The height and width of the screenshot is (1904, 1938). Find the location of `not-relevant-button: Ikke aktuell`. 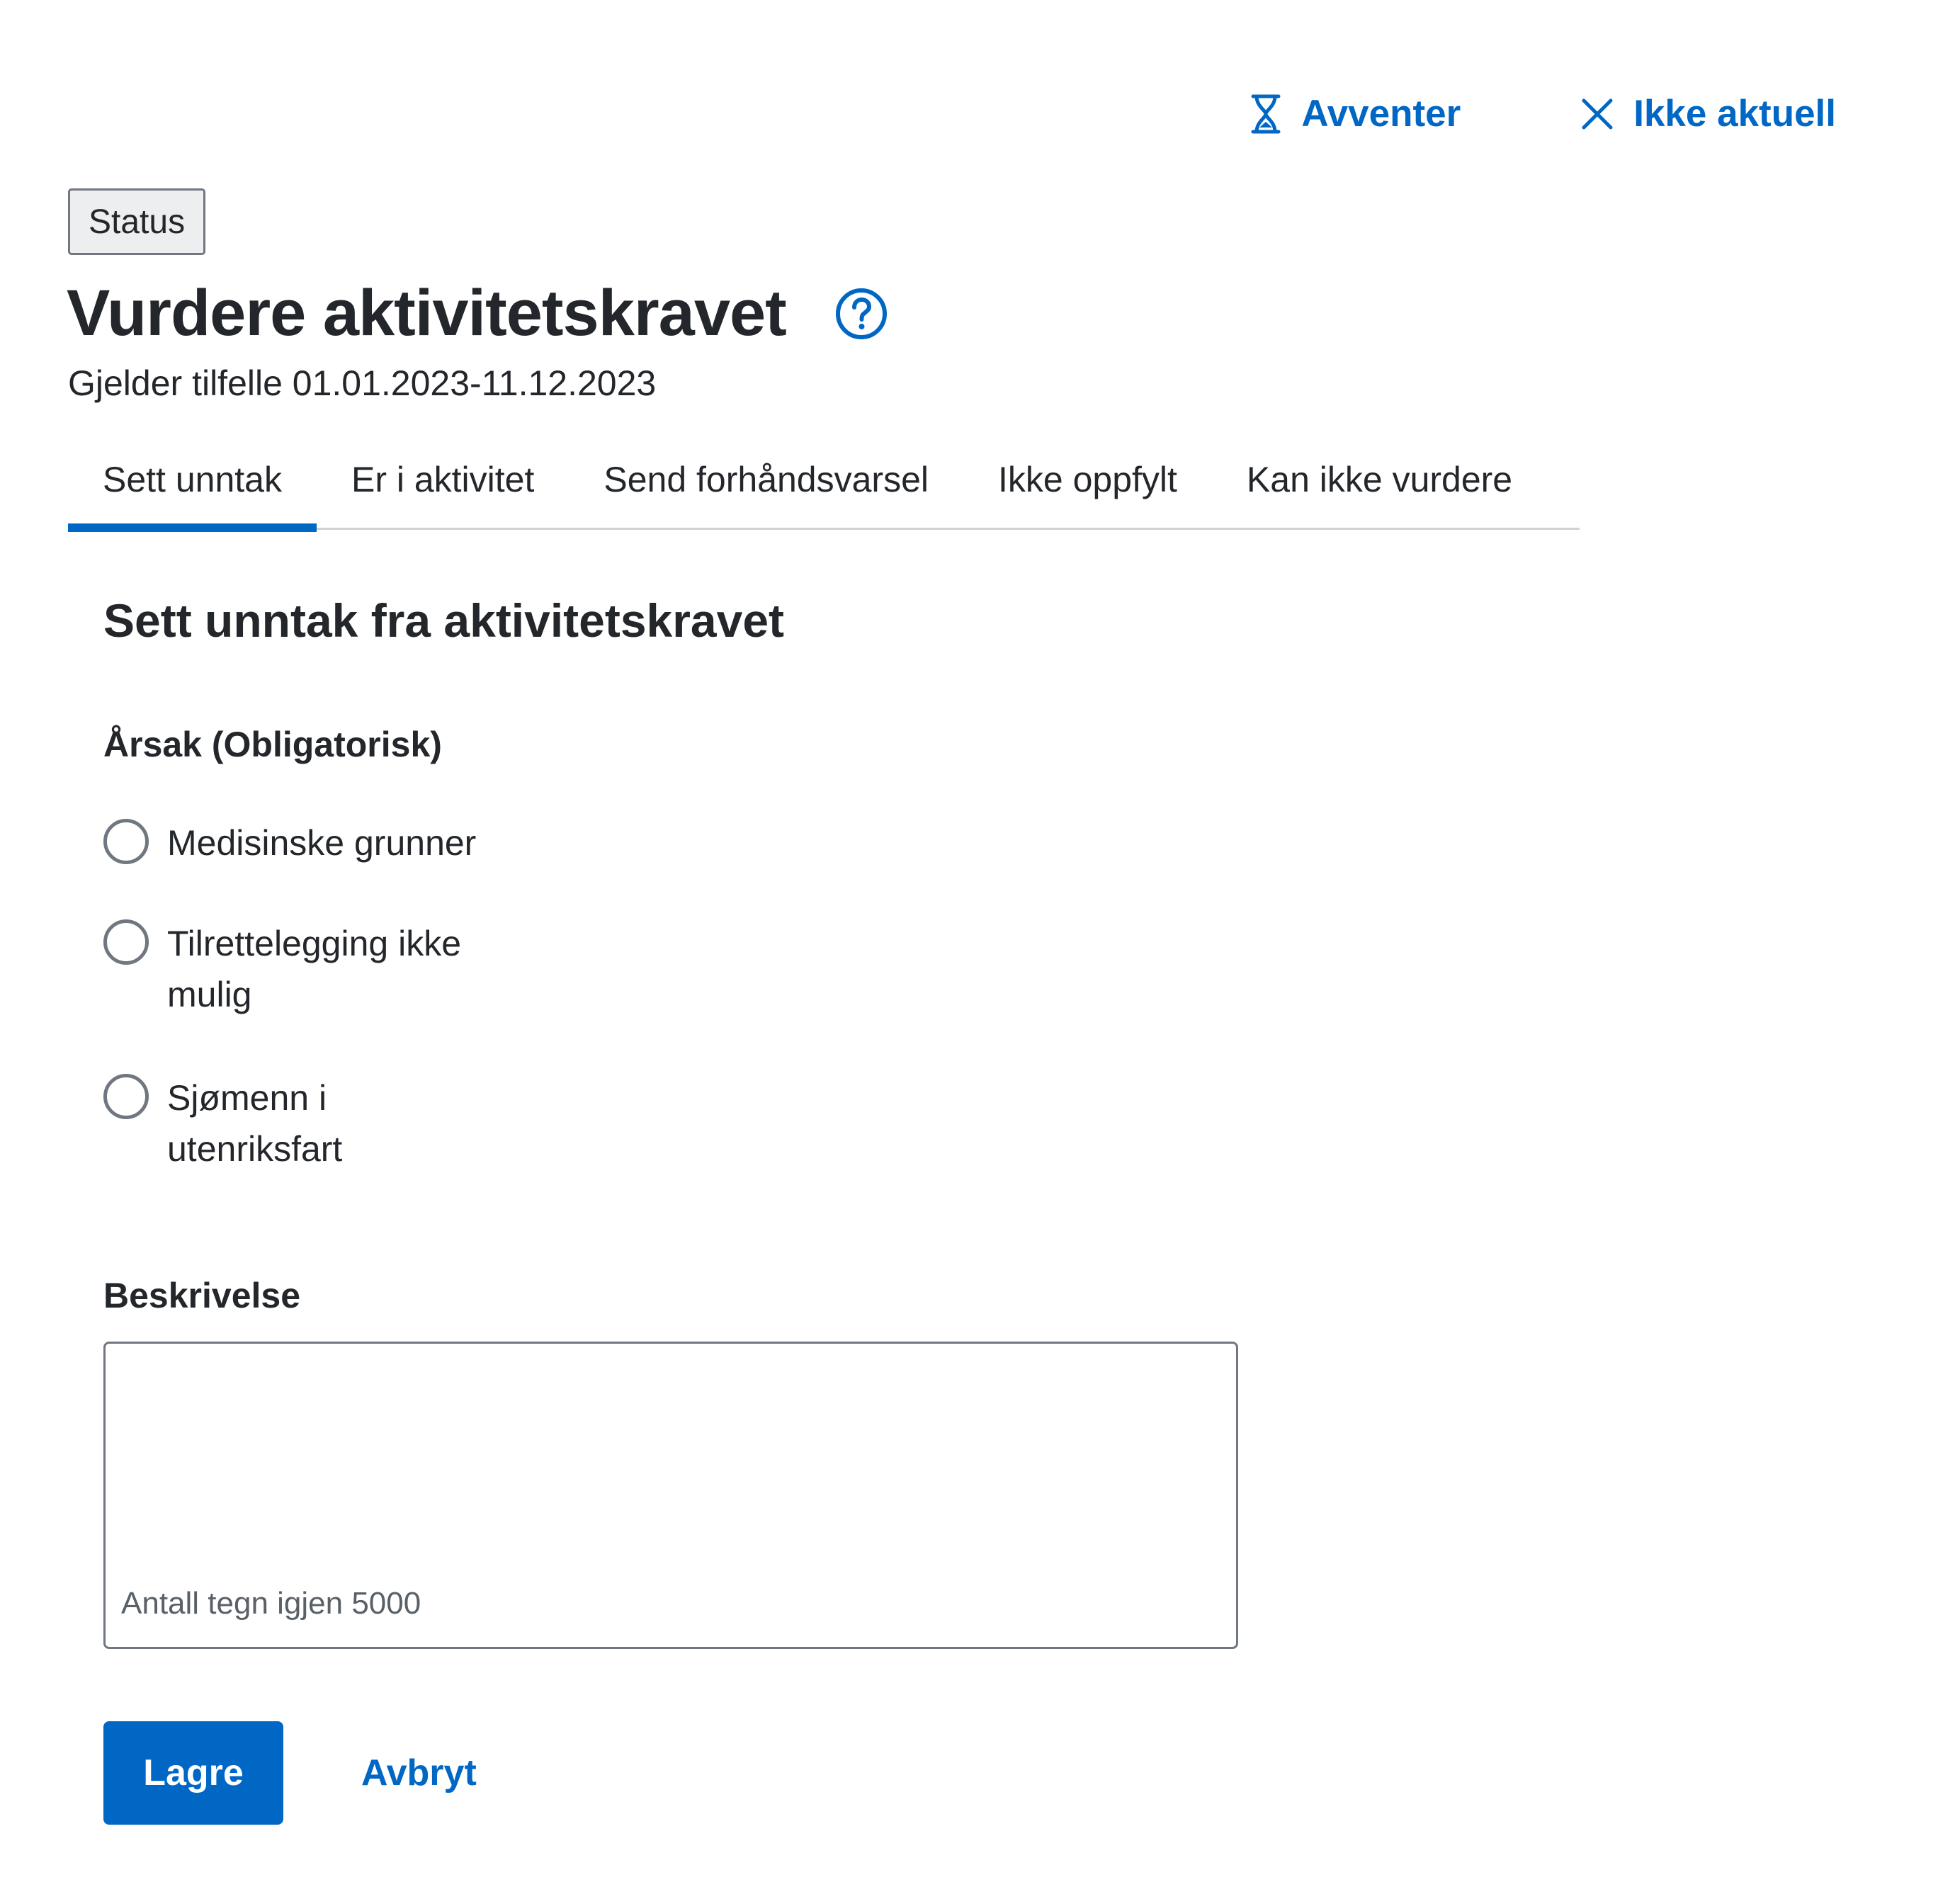

not-relevant-button: Ikke aktuell is located at coordinates (1708, 114).